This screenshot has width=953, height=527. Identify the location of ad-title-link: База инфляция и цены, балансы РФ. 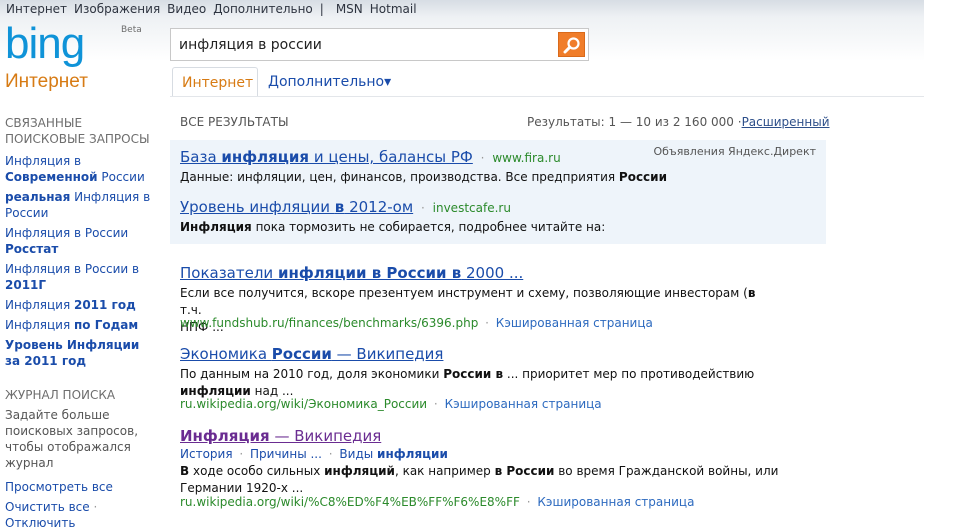
(326, 157).